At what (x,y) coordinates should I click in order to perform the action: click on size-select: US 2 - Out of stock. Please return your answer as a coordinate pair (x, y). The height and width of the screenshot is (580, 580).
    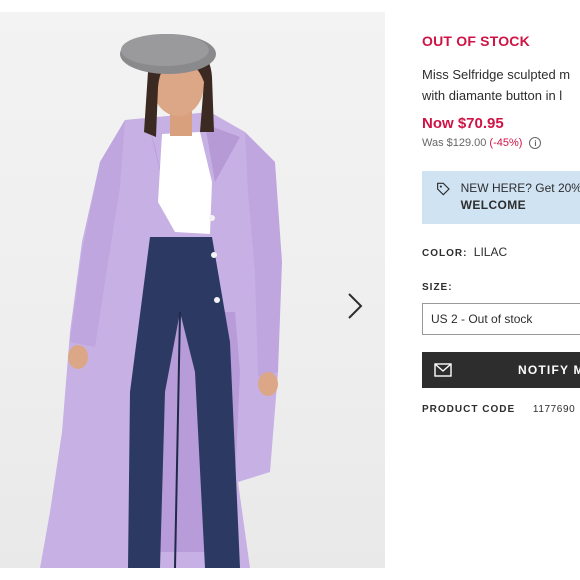
    Looking at the image, I should click on (501, 319).